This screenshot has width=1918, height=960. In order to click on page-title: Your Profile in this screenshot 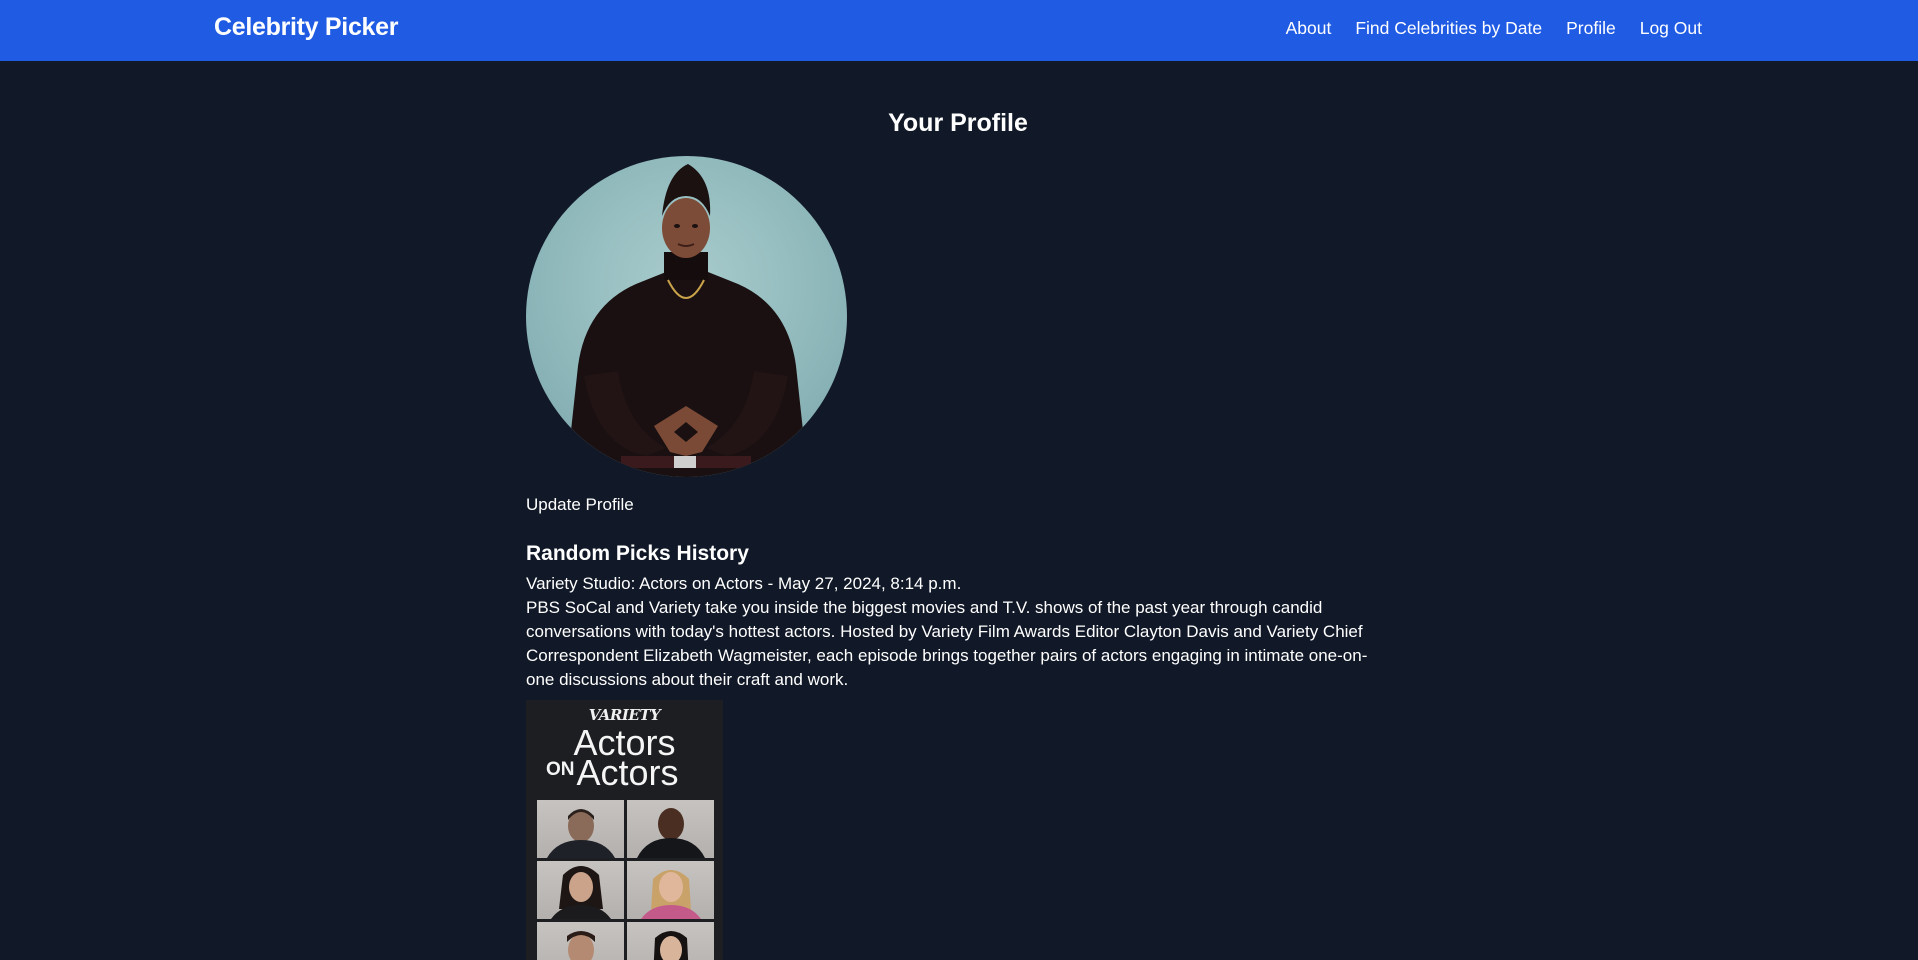, I will do `click(958, 123)`.